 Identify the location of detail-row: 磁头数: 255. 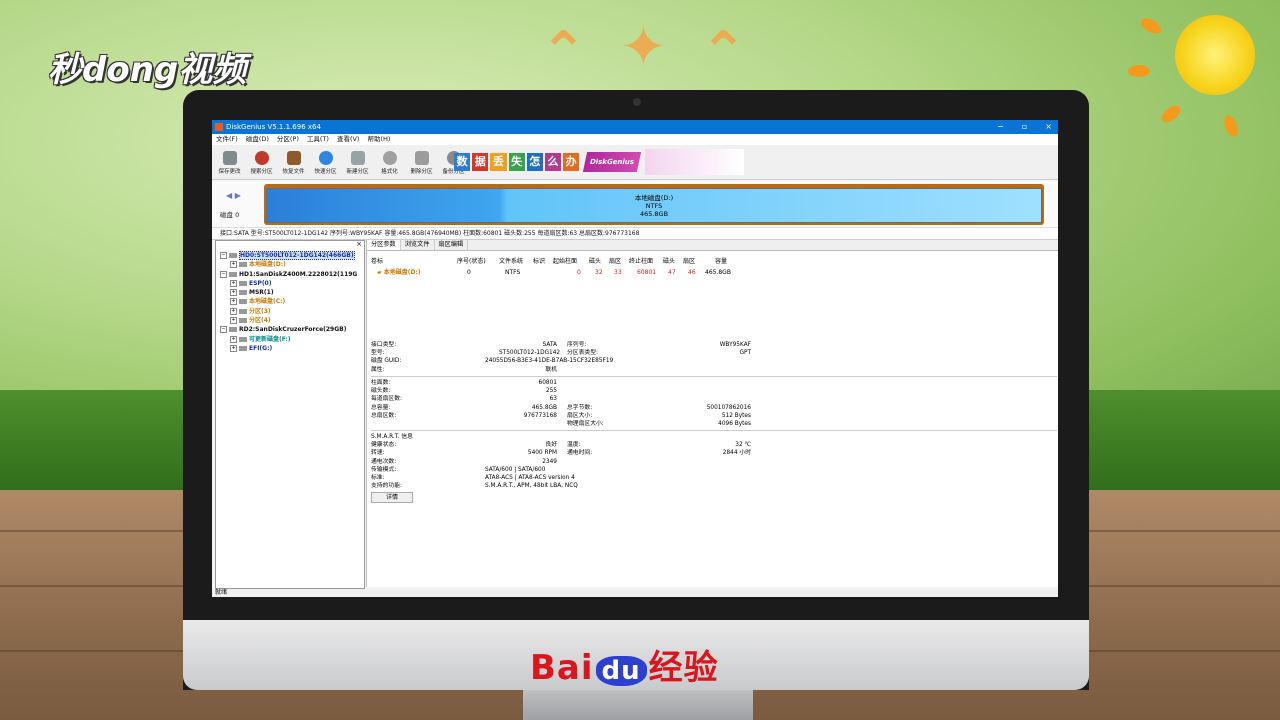
(714, 391).